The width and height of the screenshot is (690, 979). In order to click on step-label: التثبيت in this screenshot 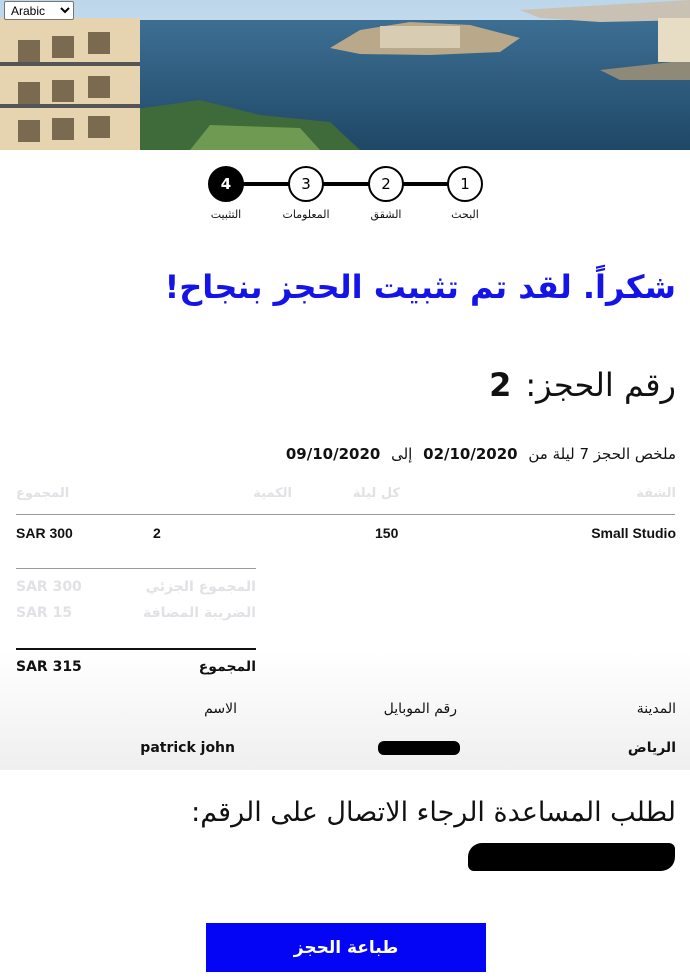, I will do `click(226, 214)`.